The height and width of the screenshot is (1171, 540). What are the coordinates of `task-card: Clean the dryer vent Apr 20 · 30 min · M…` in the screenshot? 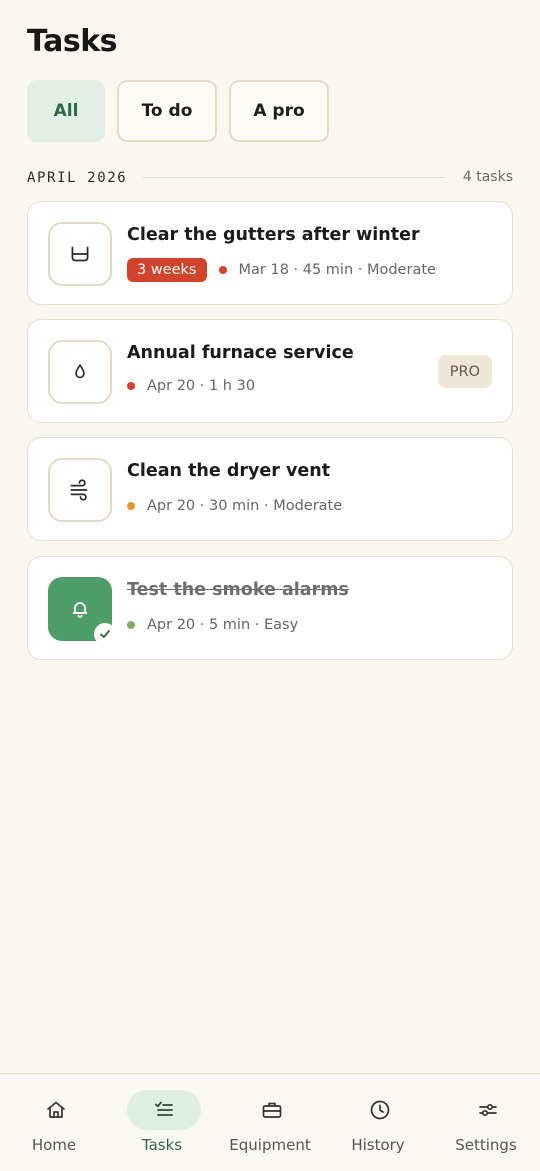 It's located at (270, 489).